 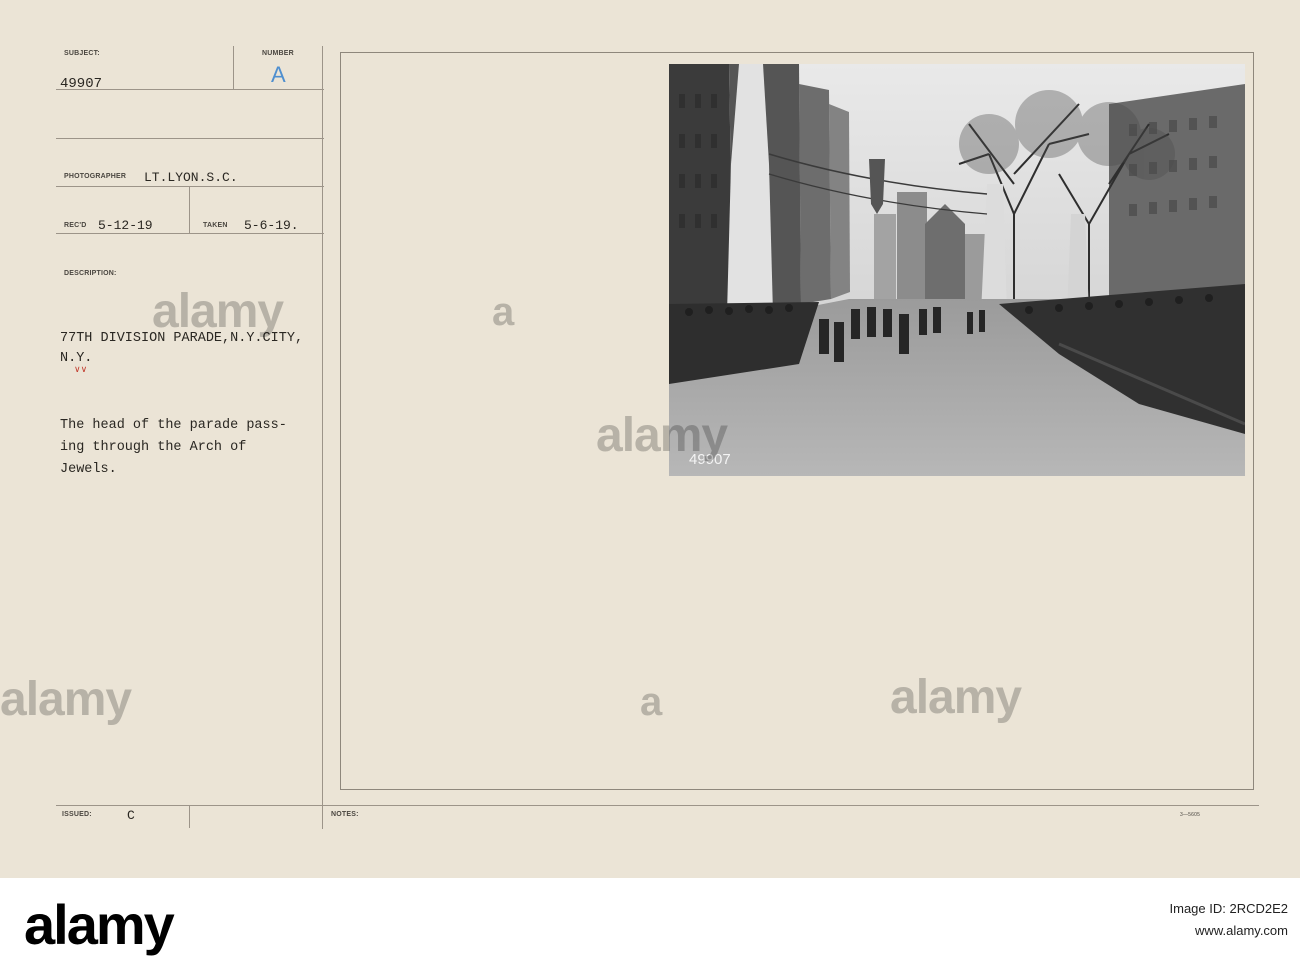 I want to click on image-credits: Image ID: 2RCD2E2 www.alamy.com, so click(x=1229, y=920).